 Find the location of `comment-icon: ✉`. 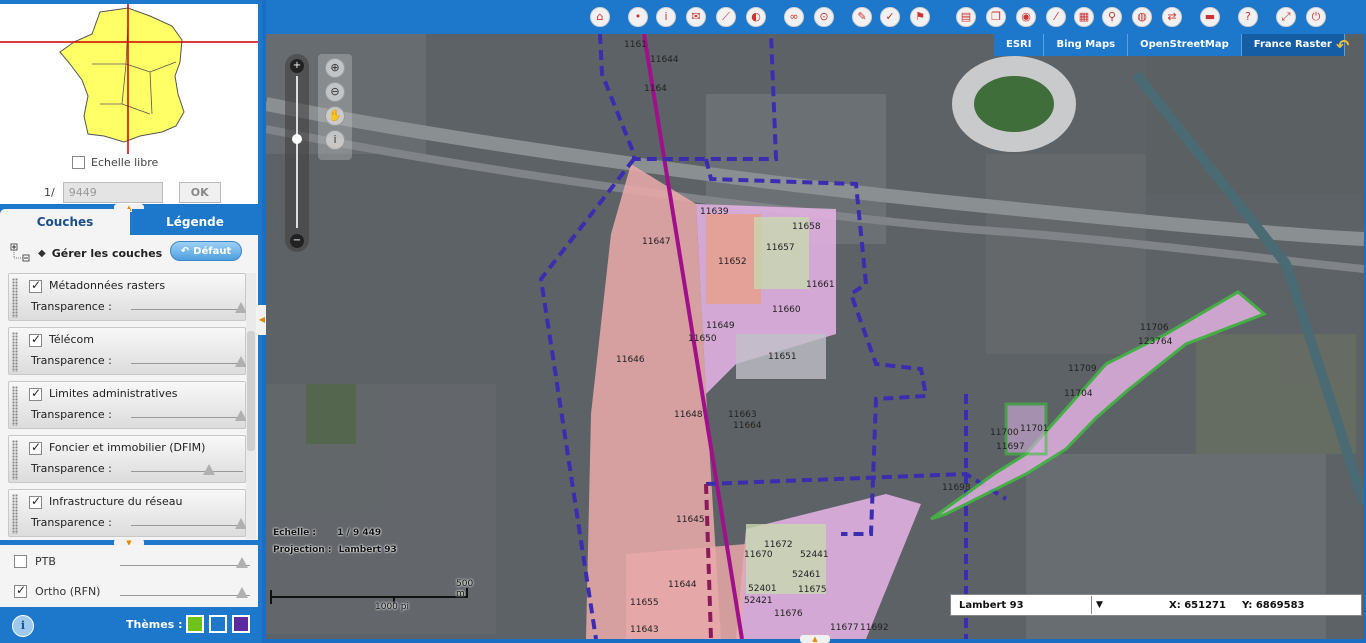

comment-icon: ✉ is located at coordinates (696, 17).